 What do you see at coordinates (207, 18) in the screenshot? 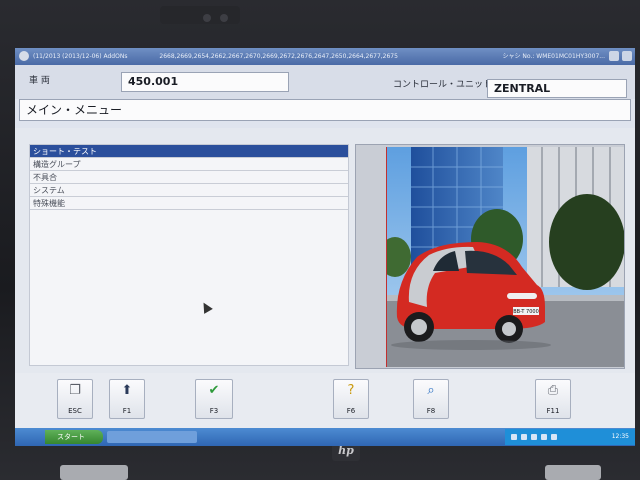
I see `webcam-icon` at bounding box center [207, 18].